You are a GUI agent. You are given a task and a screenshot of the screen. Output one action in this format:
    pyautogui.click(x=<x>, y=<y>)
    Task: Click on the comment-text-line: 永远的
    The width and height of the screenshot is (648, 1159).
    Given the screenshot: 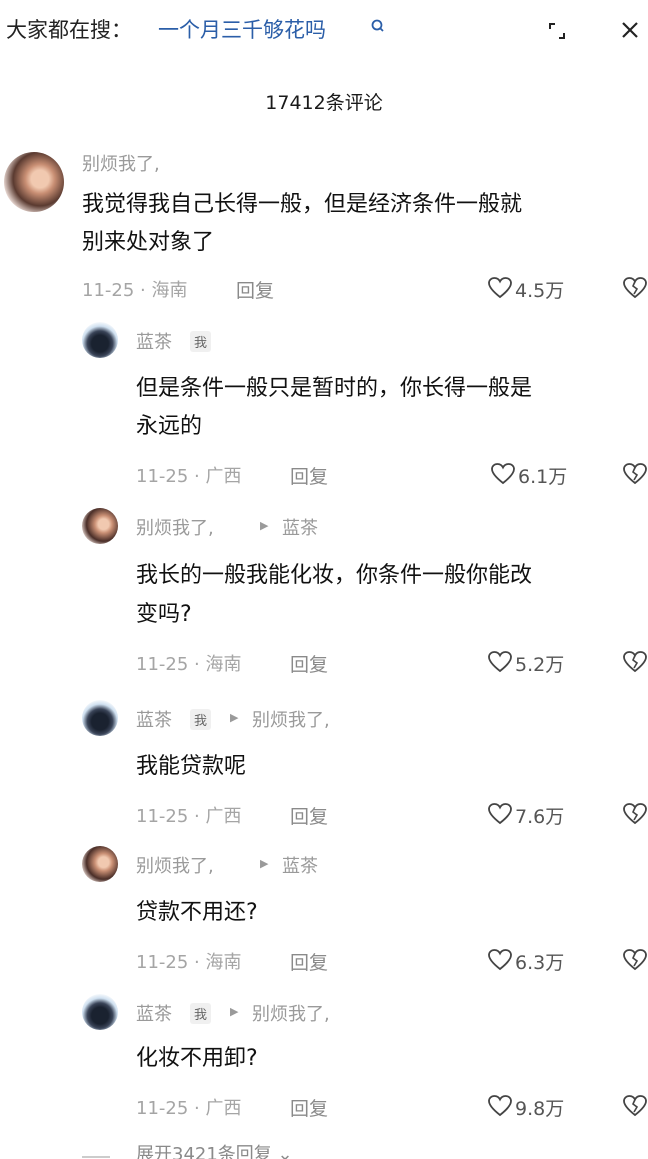 What is the action you would take?
    pyautogui.click(x=169, y=426)
    